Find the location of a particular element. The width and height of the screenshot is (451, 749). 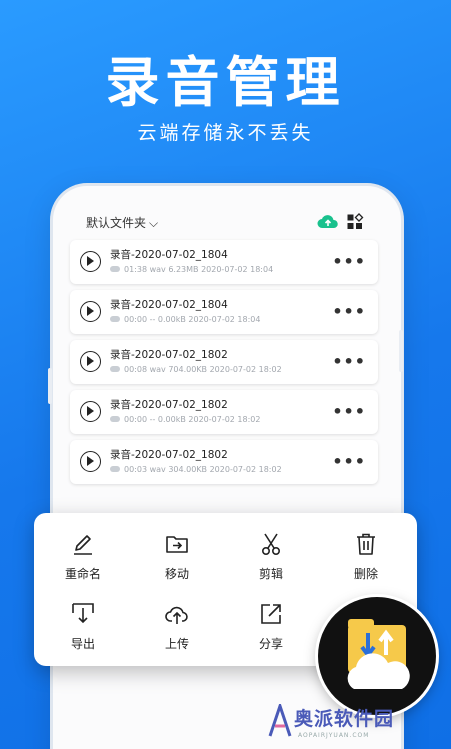

trash-icon is located at coordinates (366, 544).